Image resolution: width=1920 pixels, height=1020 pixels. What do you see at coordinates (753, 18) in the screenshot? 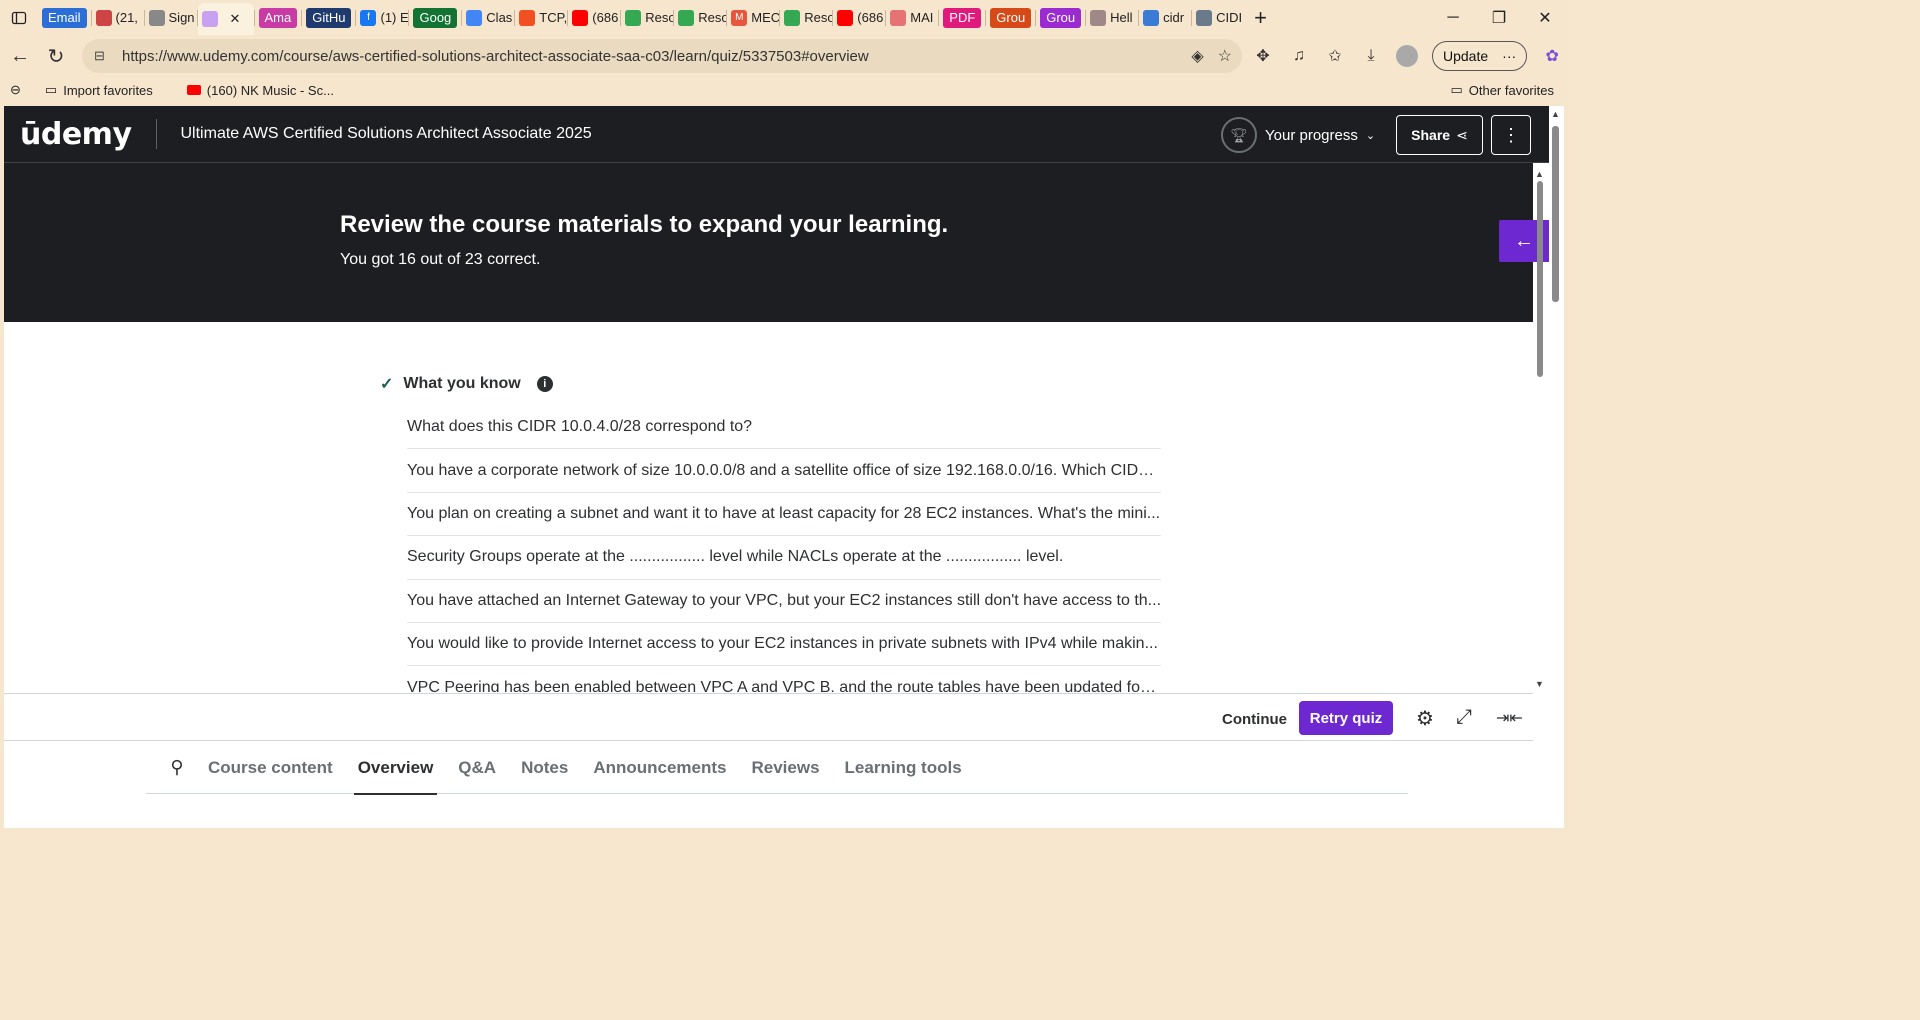
I see `browser-tab: M MEC` at bounding box center [753, 18].